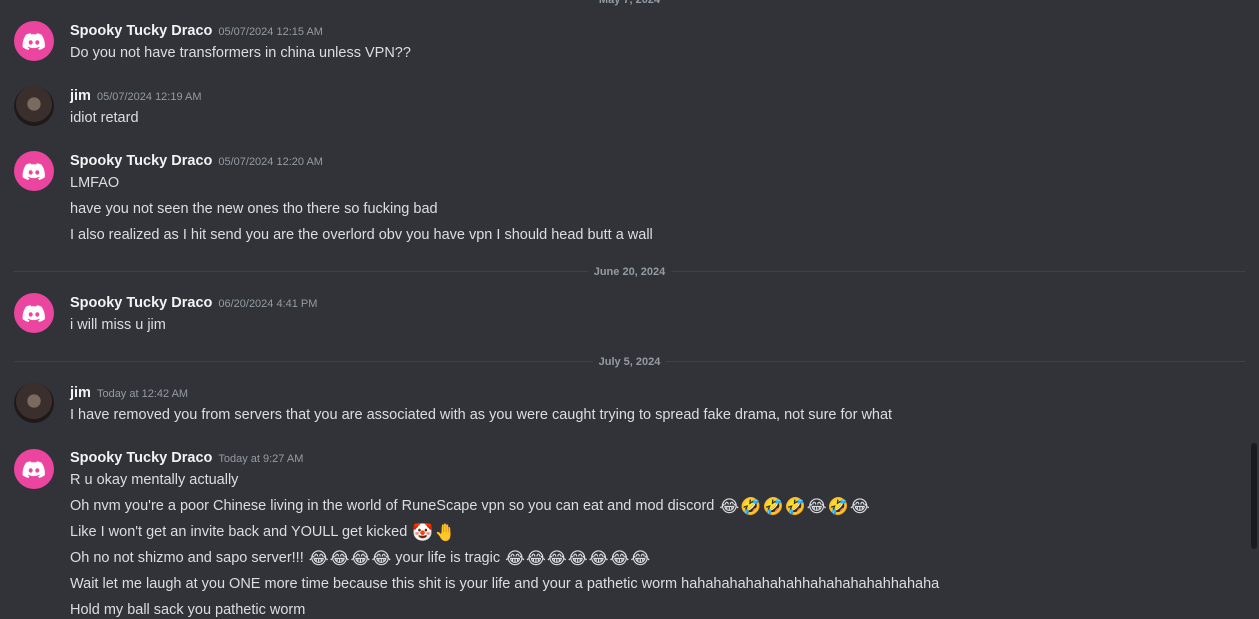 The image size is (1259, 619). I want to click on date-divider: June 20, 2024, so click(629, 272).